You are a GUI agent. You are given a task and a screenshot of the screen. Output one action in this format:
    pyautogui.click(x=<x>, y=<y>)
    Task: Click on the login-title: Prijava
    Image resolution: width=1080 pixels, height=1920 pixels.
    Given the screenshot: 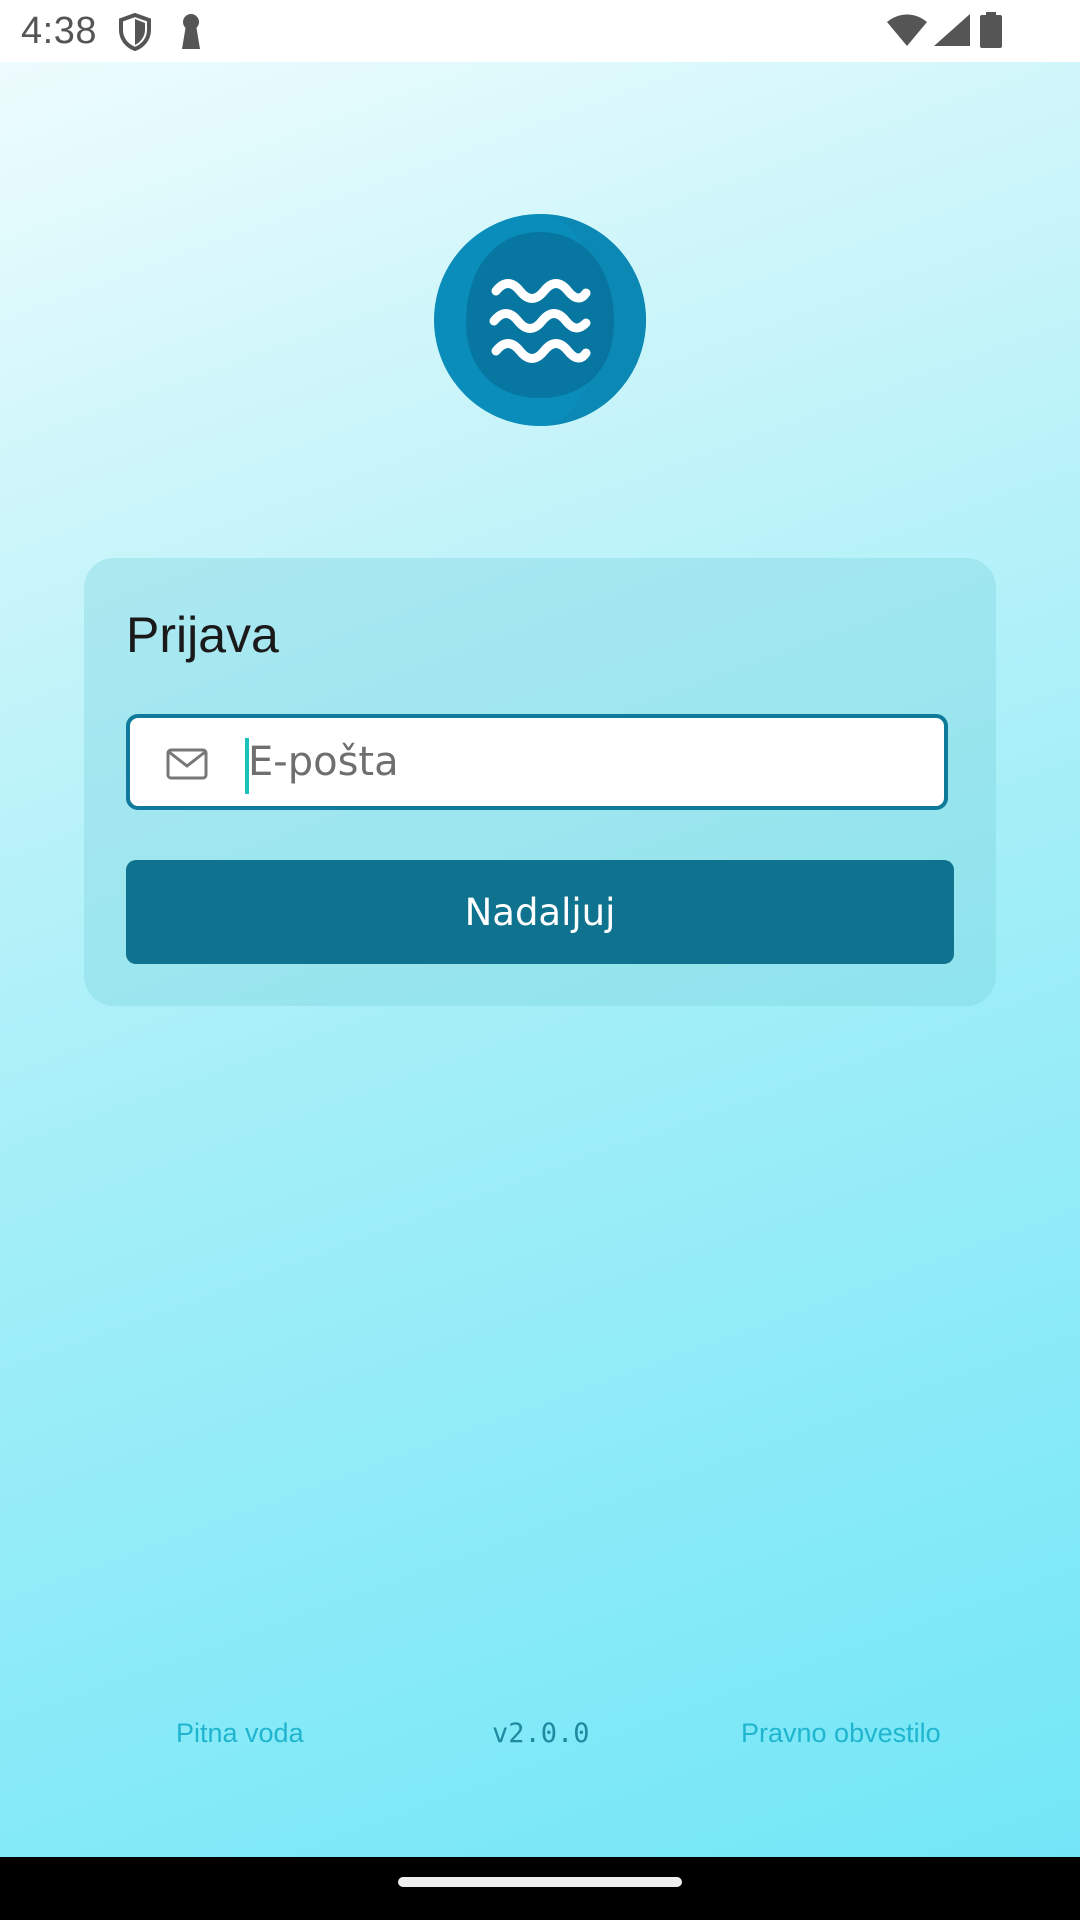 What is the action you would take?
    pyautogui.click(x=202, y=635)
    